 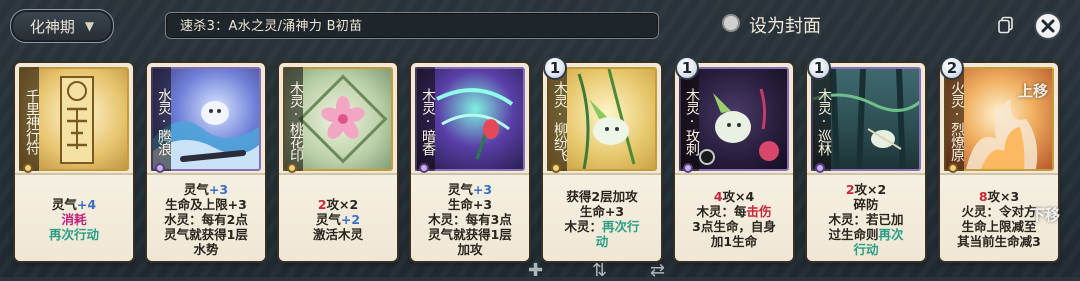 What do you see at coordinates (721, 211) in the screenshot?
I see `desc-text: 木灵：每` at bounding box center [721, 211].